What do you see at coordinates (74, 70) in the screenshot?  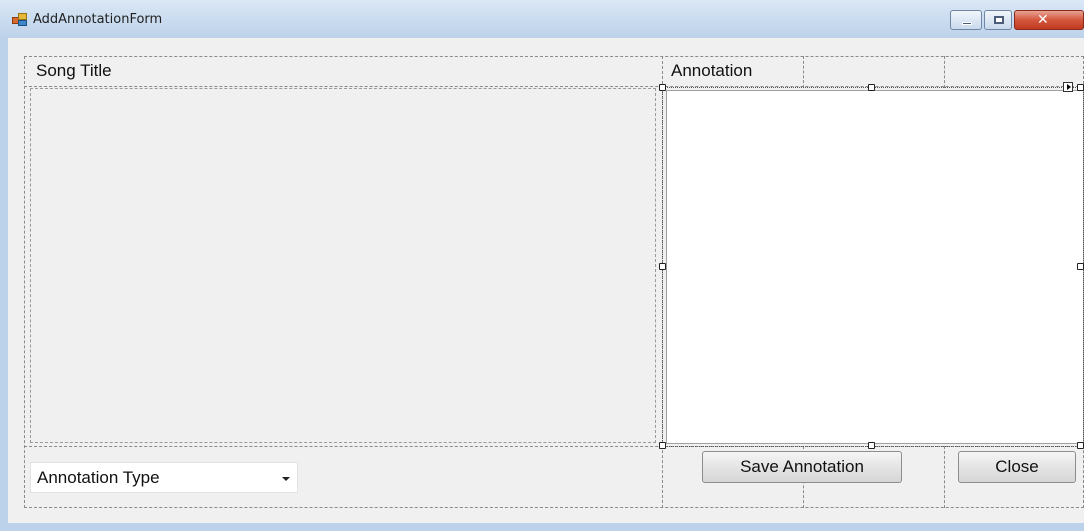 I see `song-title-label: Song Title` at bounding box center [74, 70].